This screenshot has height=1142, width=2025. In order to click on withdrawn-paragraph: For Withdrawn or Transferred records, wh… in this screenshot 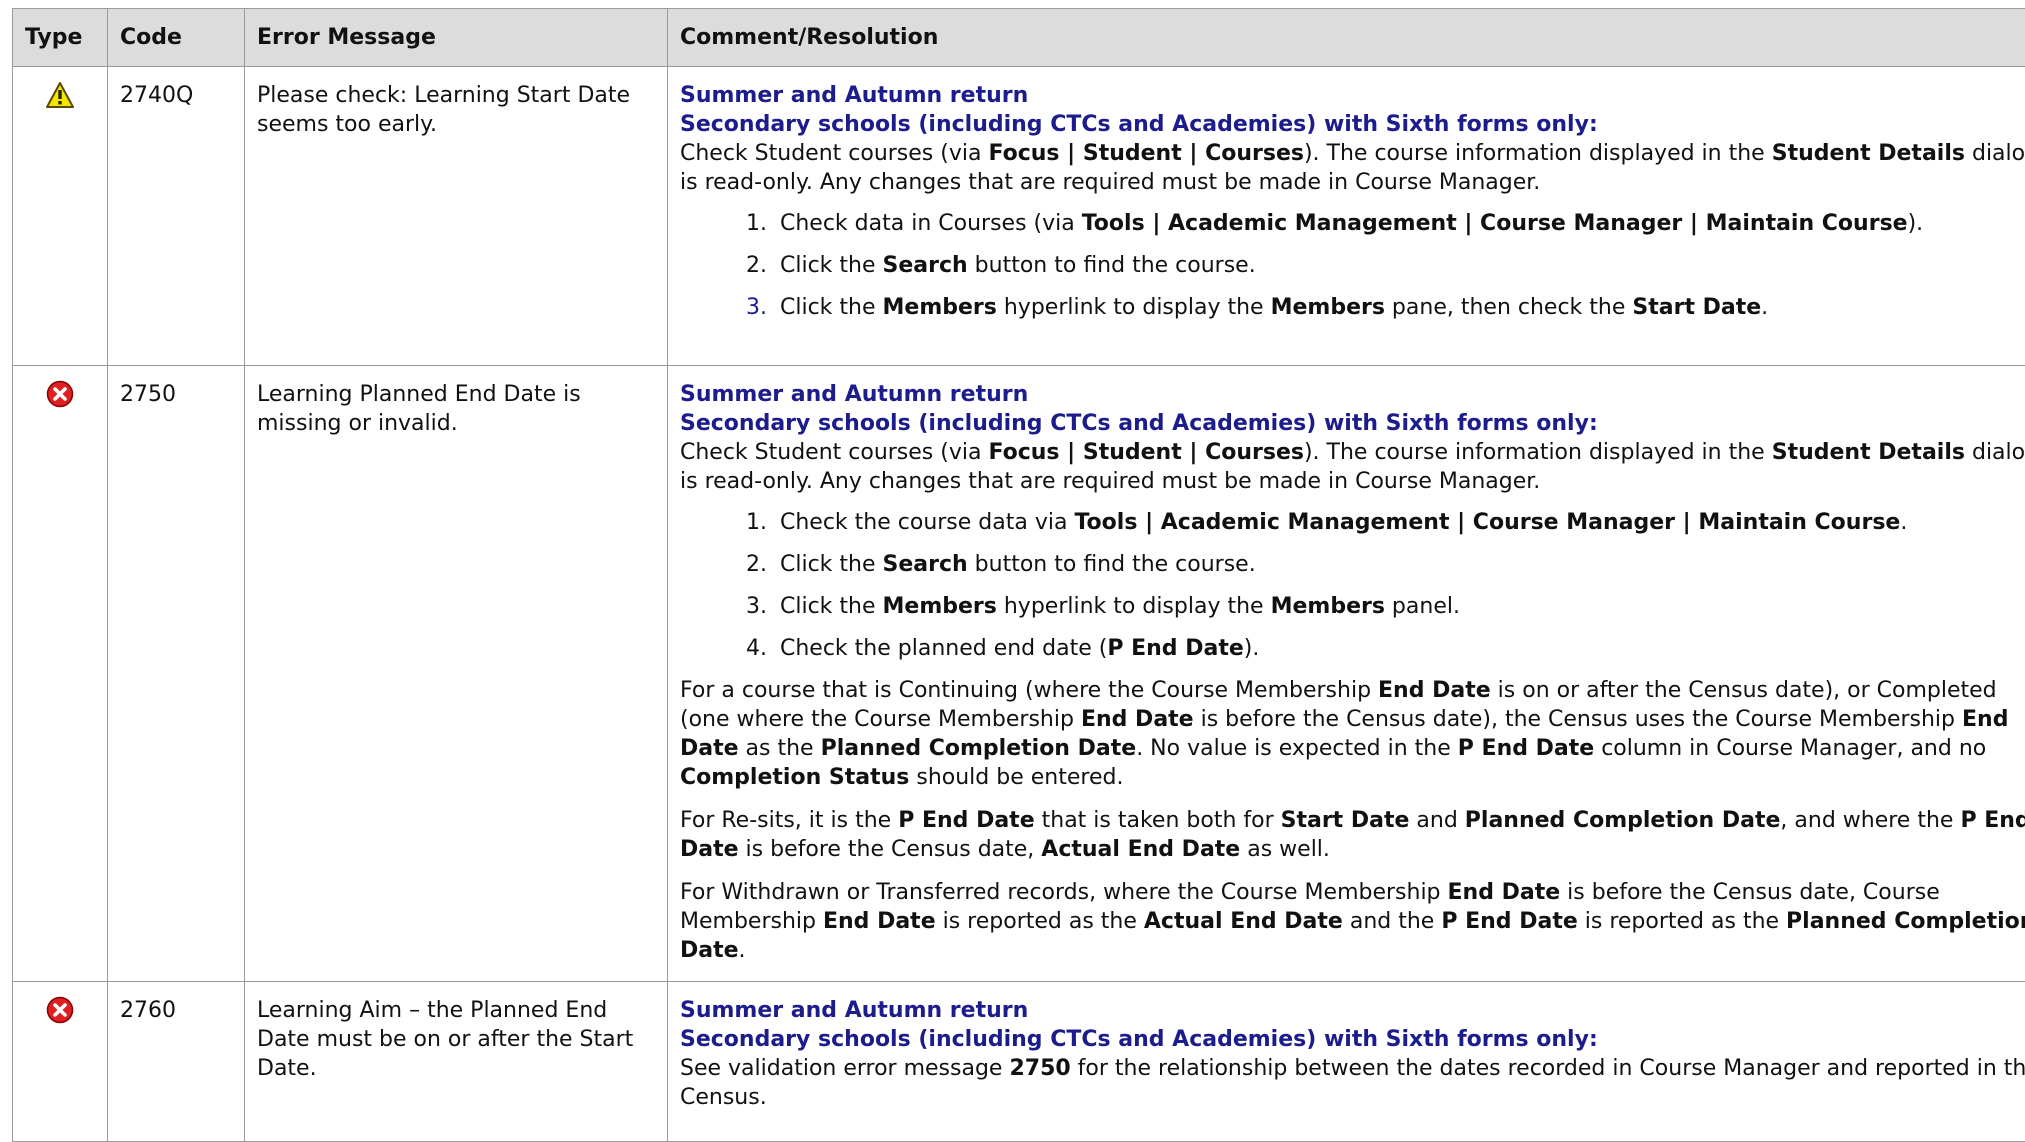, I will do `click(1352, 921)`.